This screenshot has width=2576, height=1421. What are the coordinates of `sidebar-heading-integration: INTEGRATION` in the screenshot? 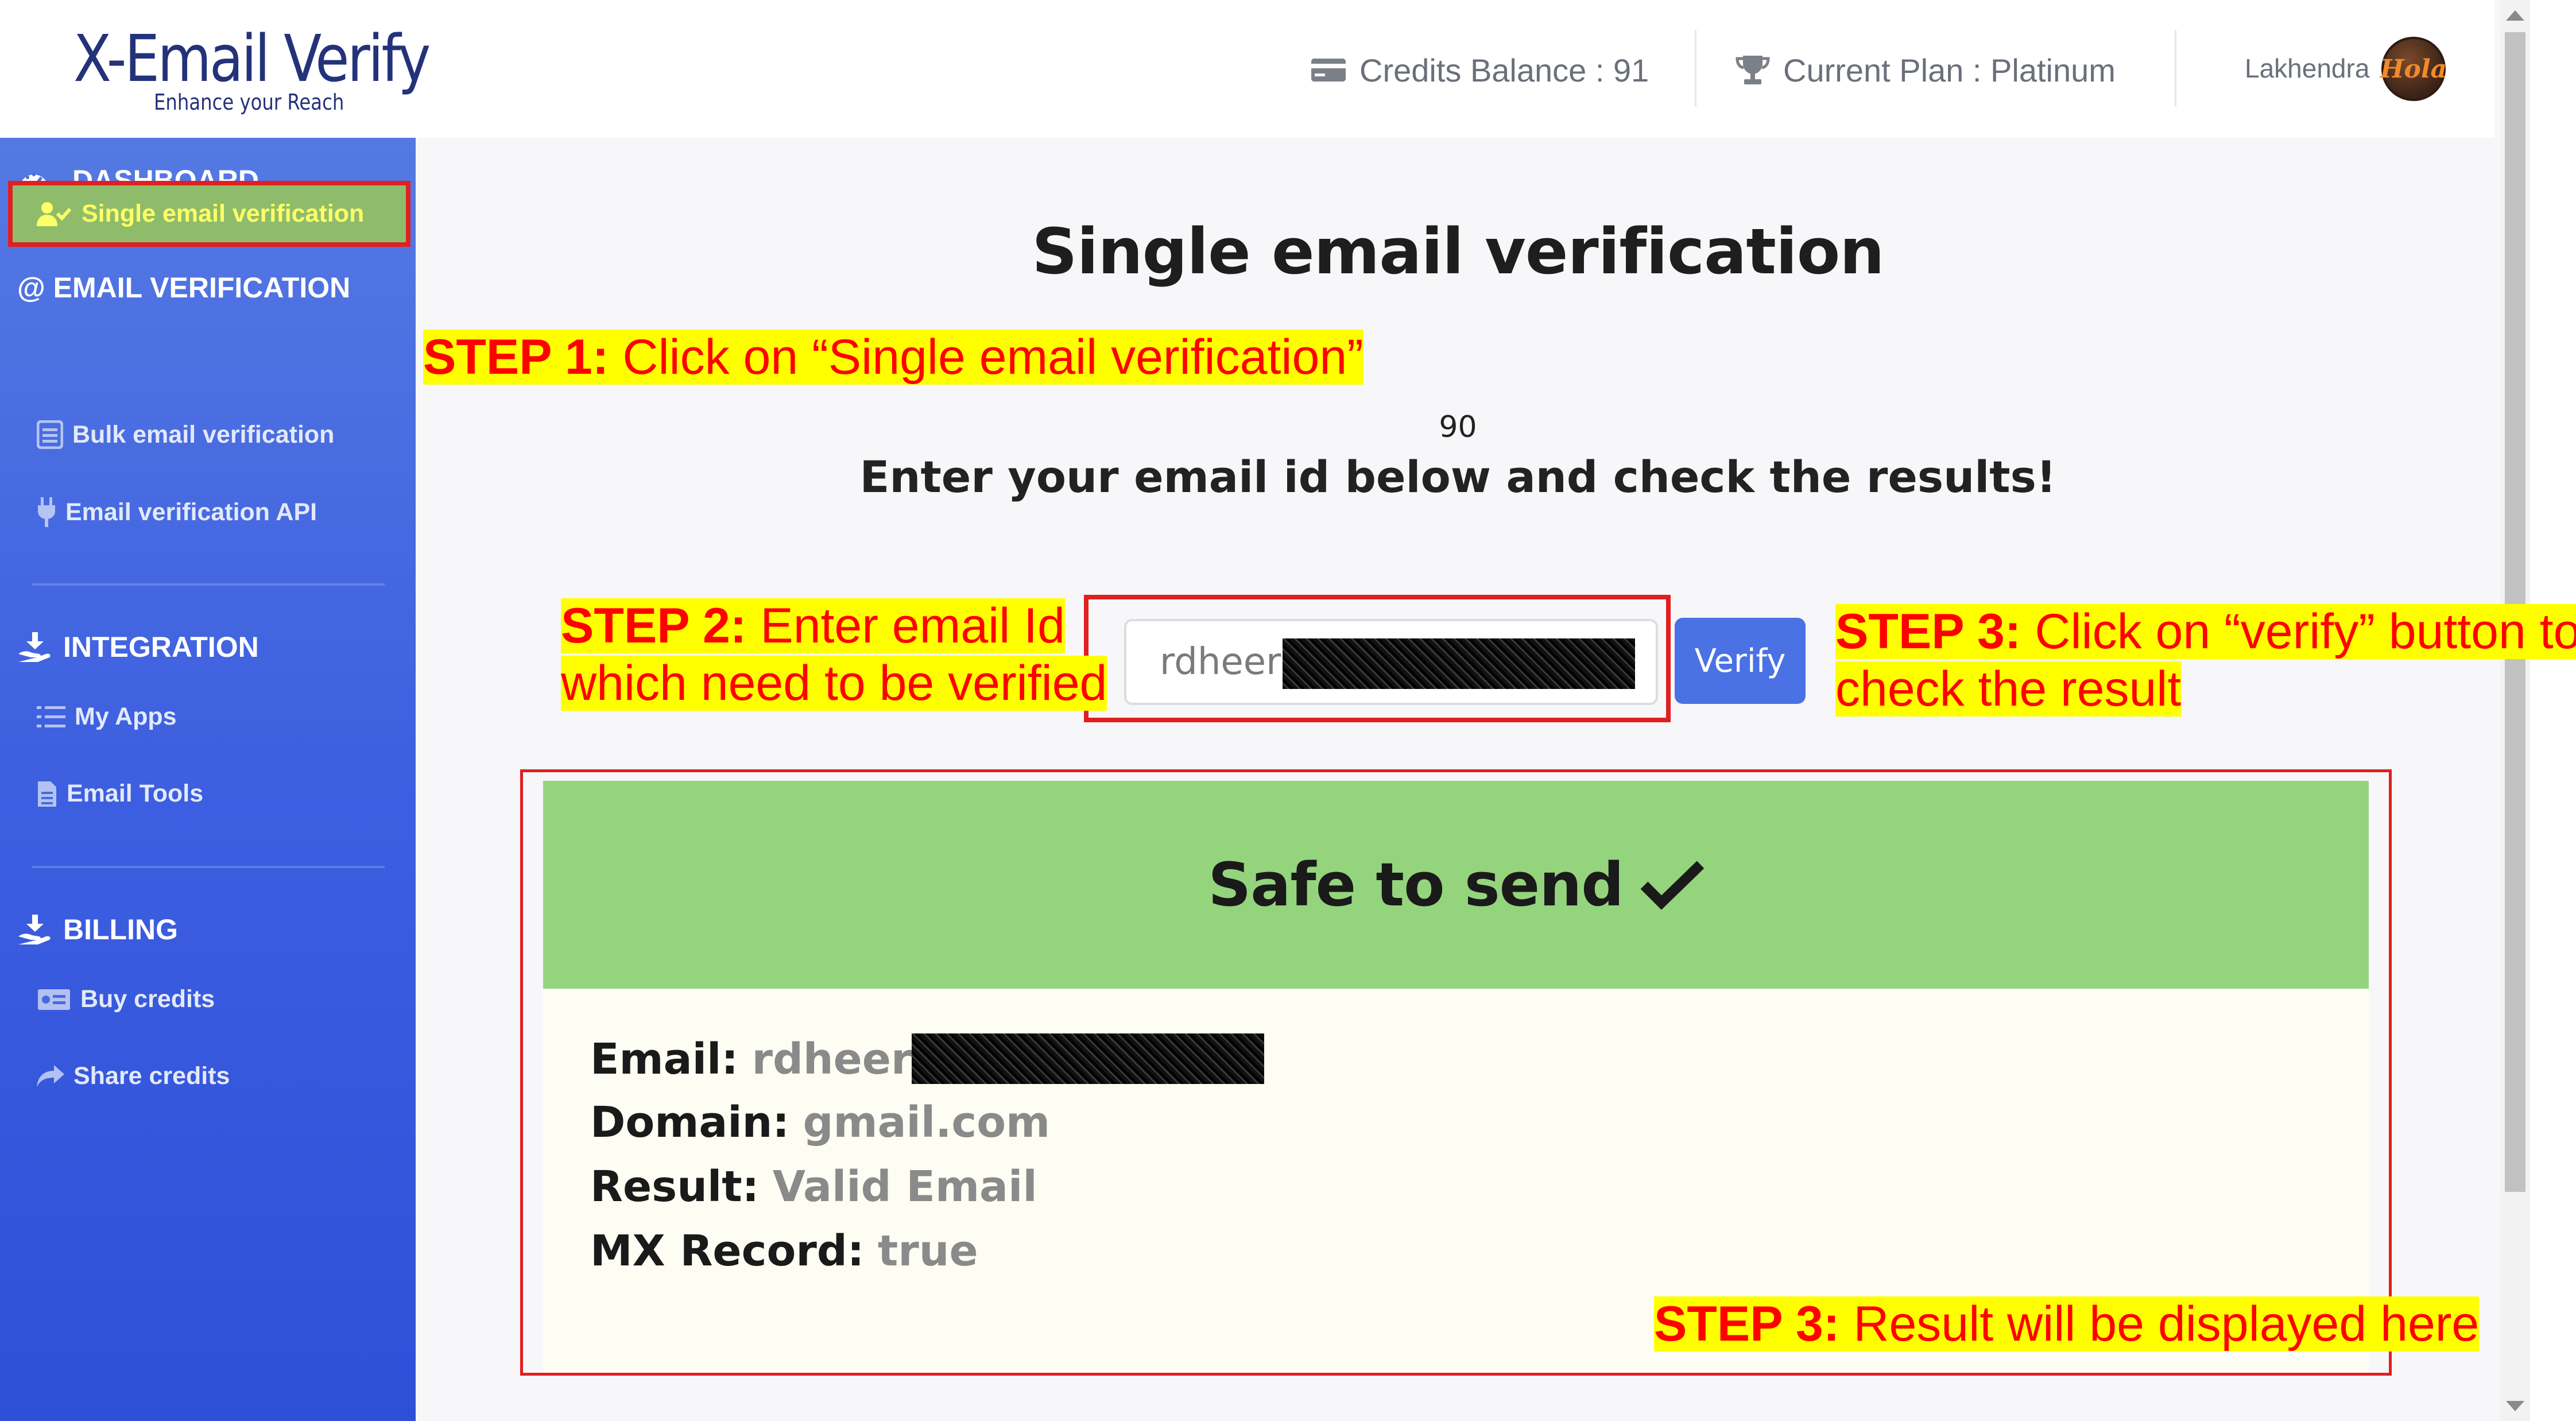 It's located at (138, 647).